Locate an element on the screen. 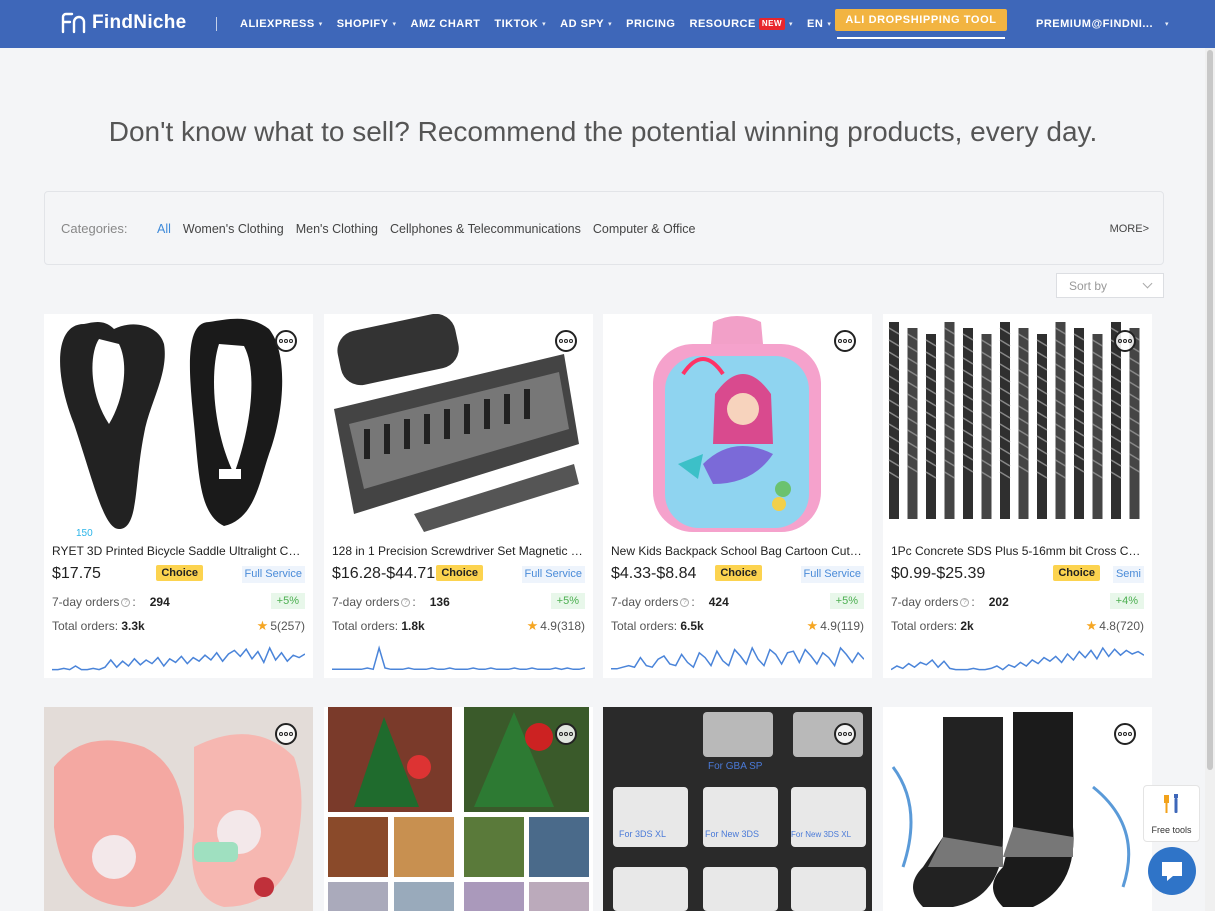 This screenshot has height=911, width=1215. rating-value: 5(257) is located at coordinates (287, 626).